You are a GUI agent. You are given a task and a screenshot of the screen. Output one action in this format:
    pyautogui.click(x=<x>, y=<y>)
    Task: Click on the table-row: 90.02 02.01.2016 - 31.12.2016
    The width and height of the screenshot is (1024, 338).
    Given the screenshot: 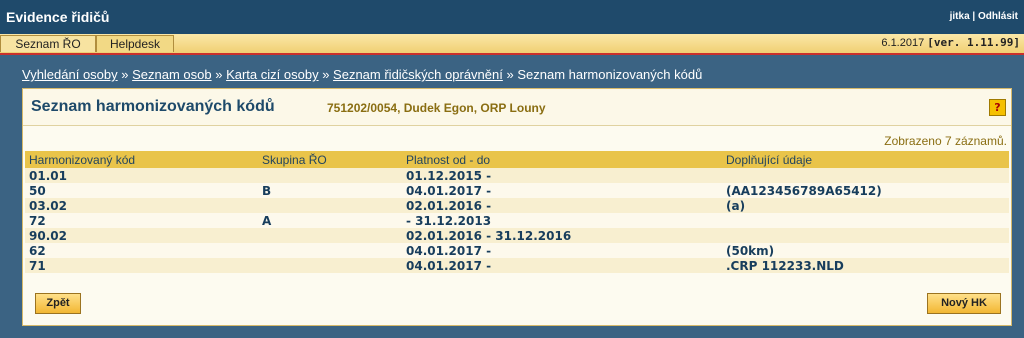 What is the action you would take?
    pyautogui.click(x=517, y=235)
    